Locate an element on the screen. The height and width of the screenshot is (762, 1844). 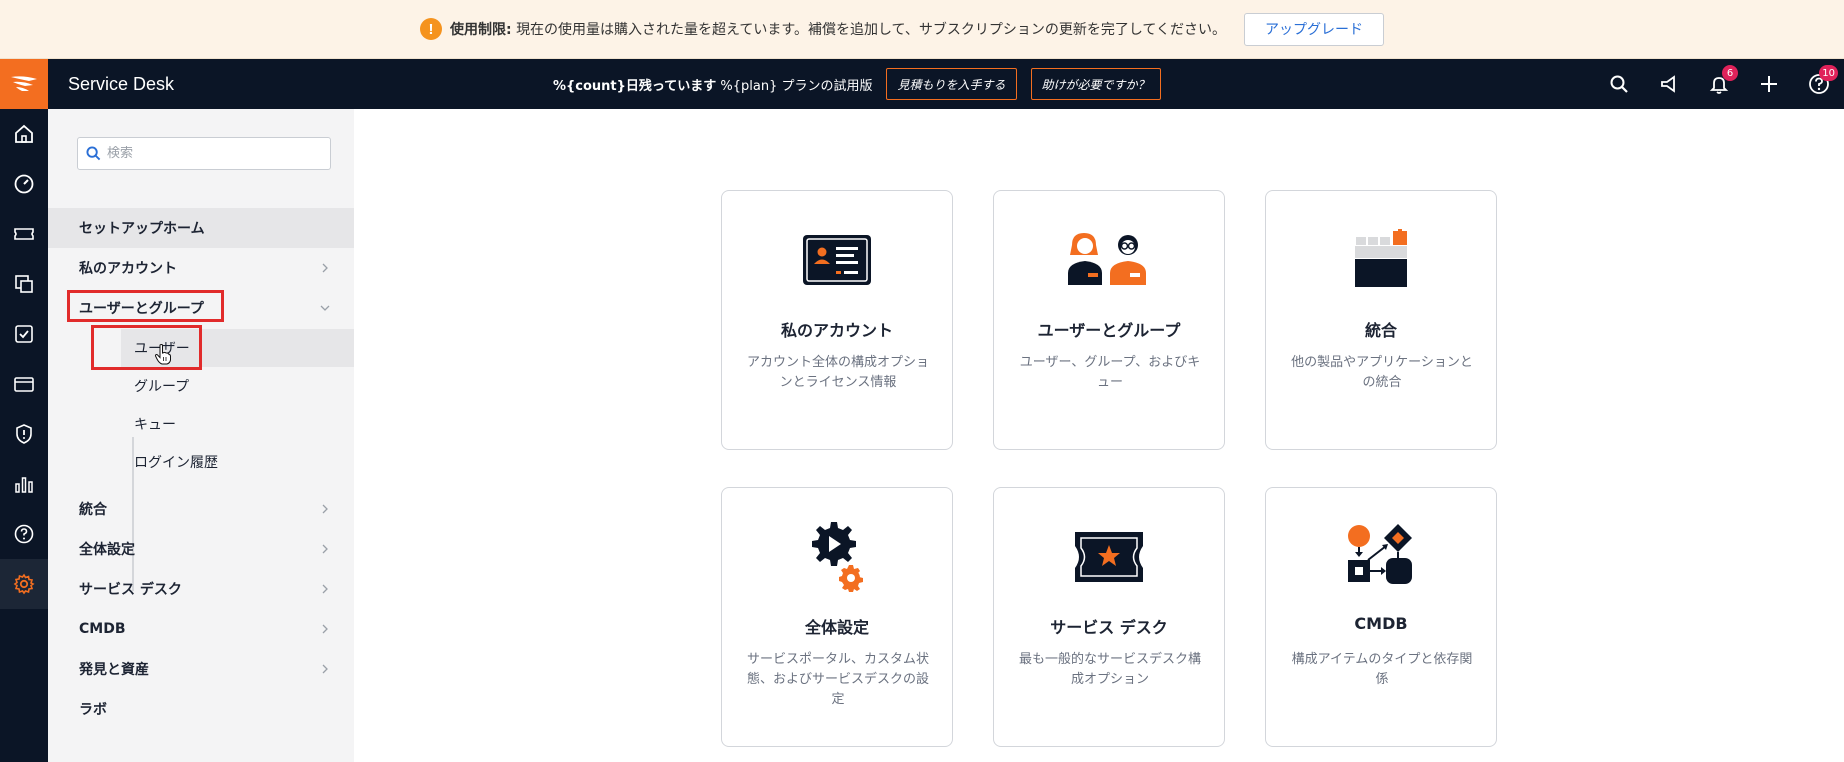
notifications-bell-icon: 6 is located at coordinates (1719, 84).